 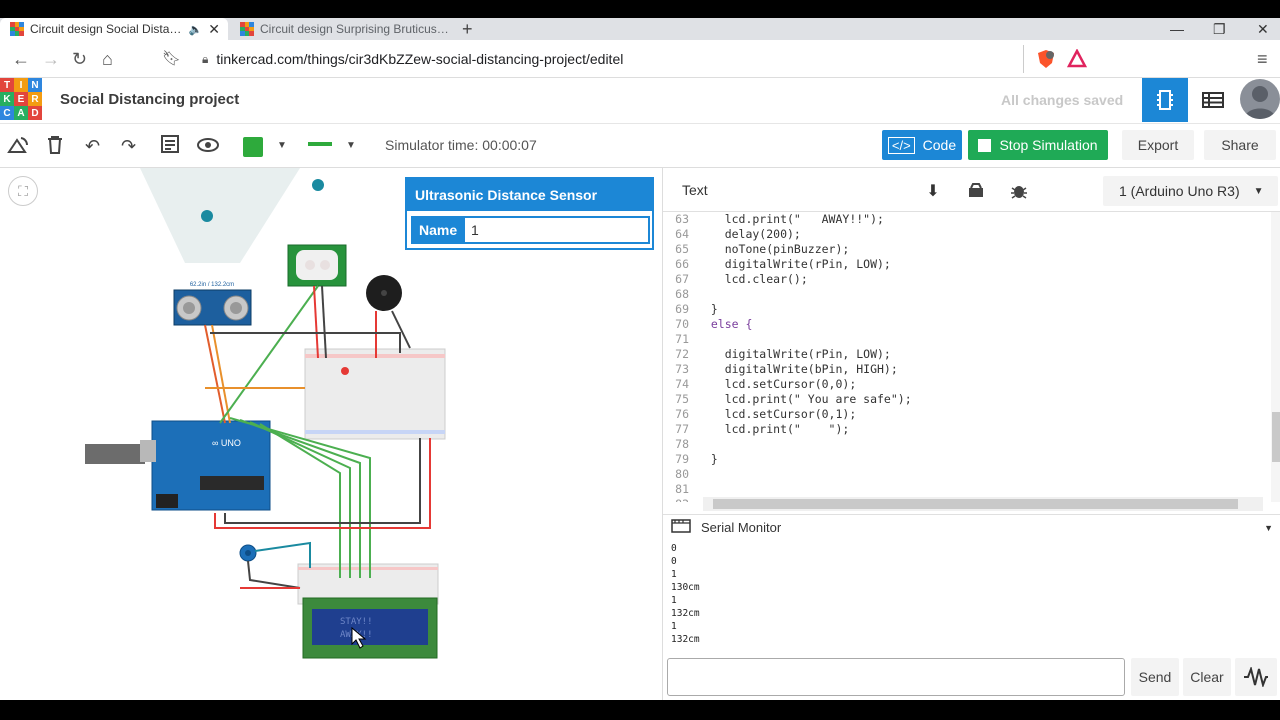 I want to click on code-line: 66 digitalWrite(rPin, LOW);, so click(x=783, y=264).